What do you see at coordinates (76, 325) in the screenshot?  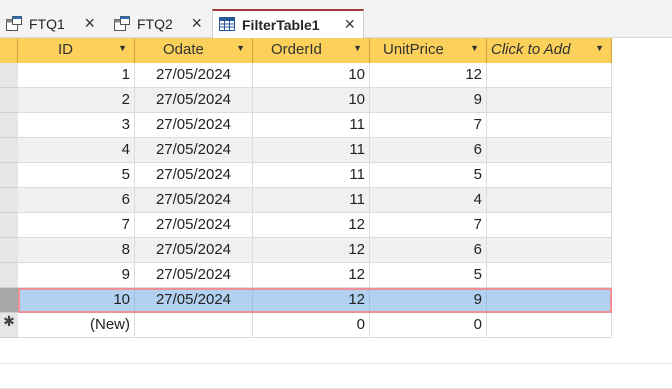 I see `cell-id: (New)` at bounding box center [76, 325].